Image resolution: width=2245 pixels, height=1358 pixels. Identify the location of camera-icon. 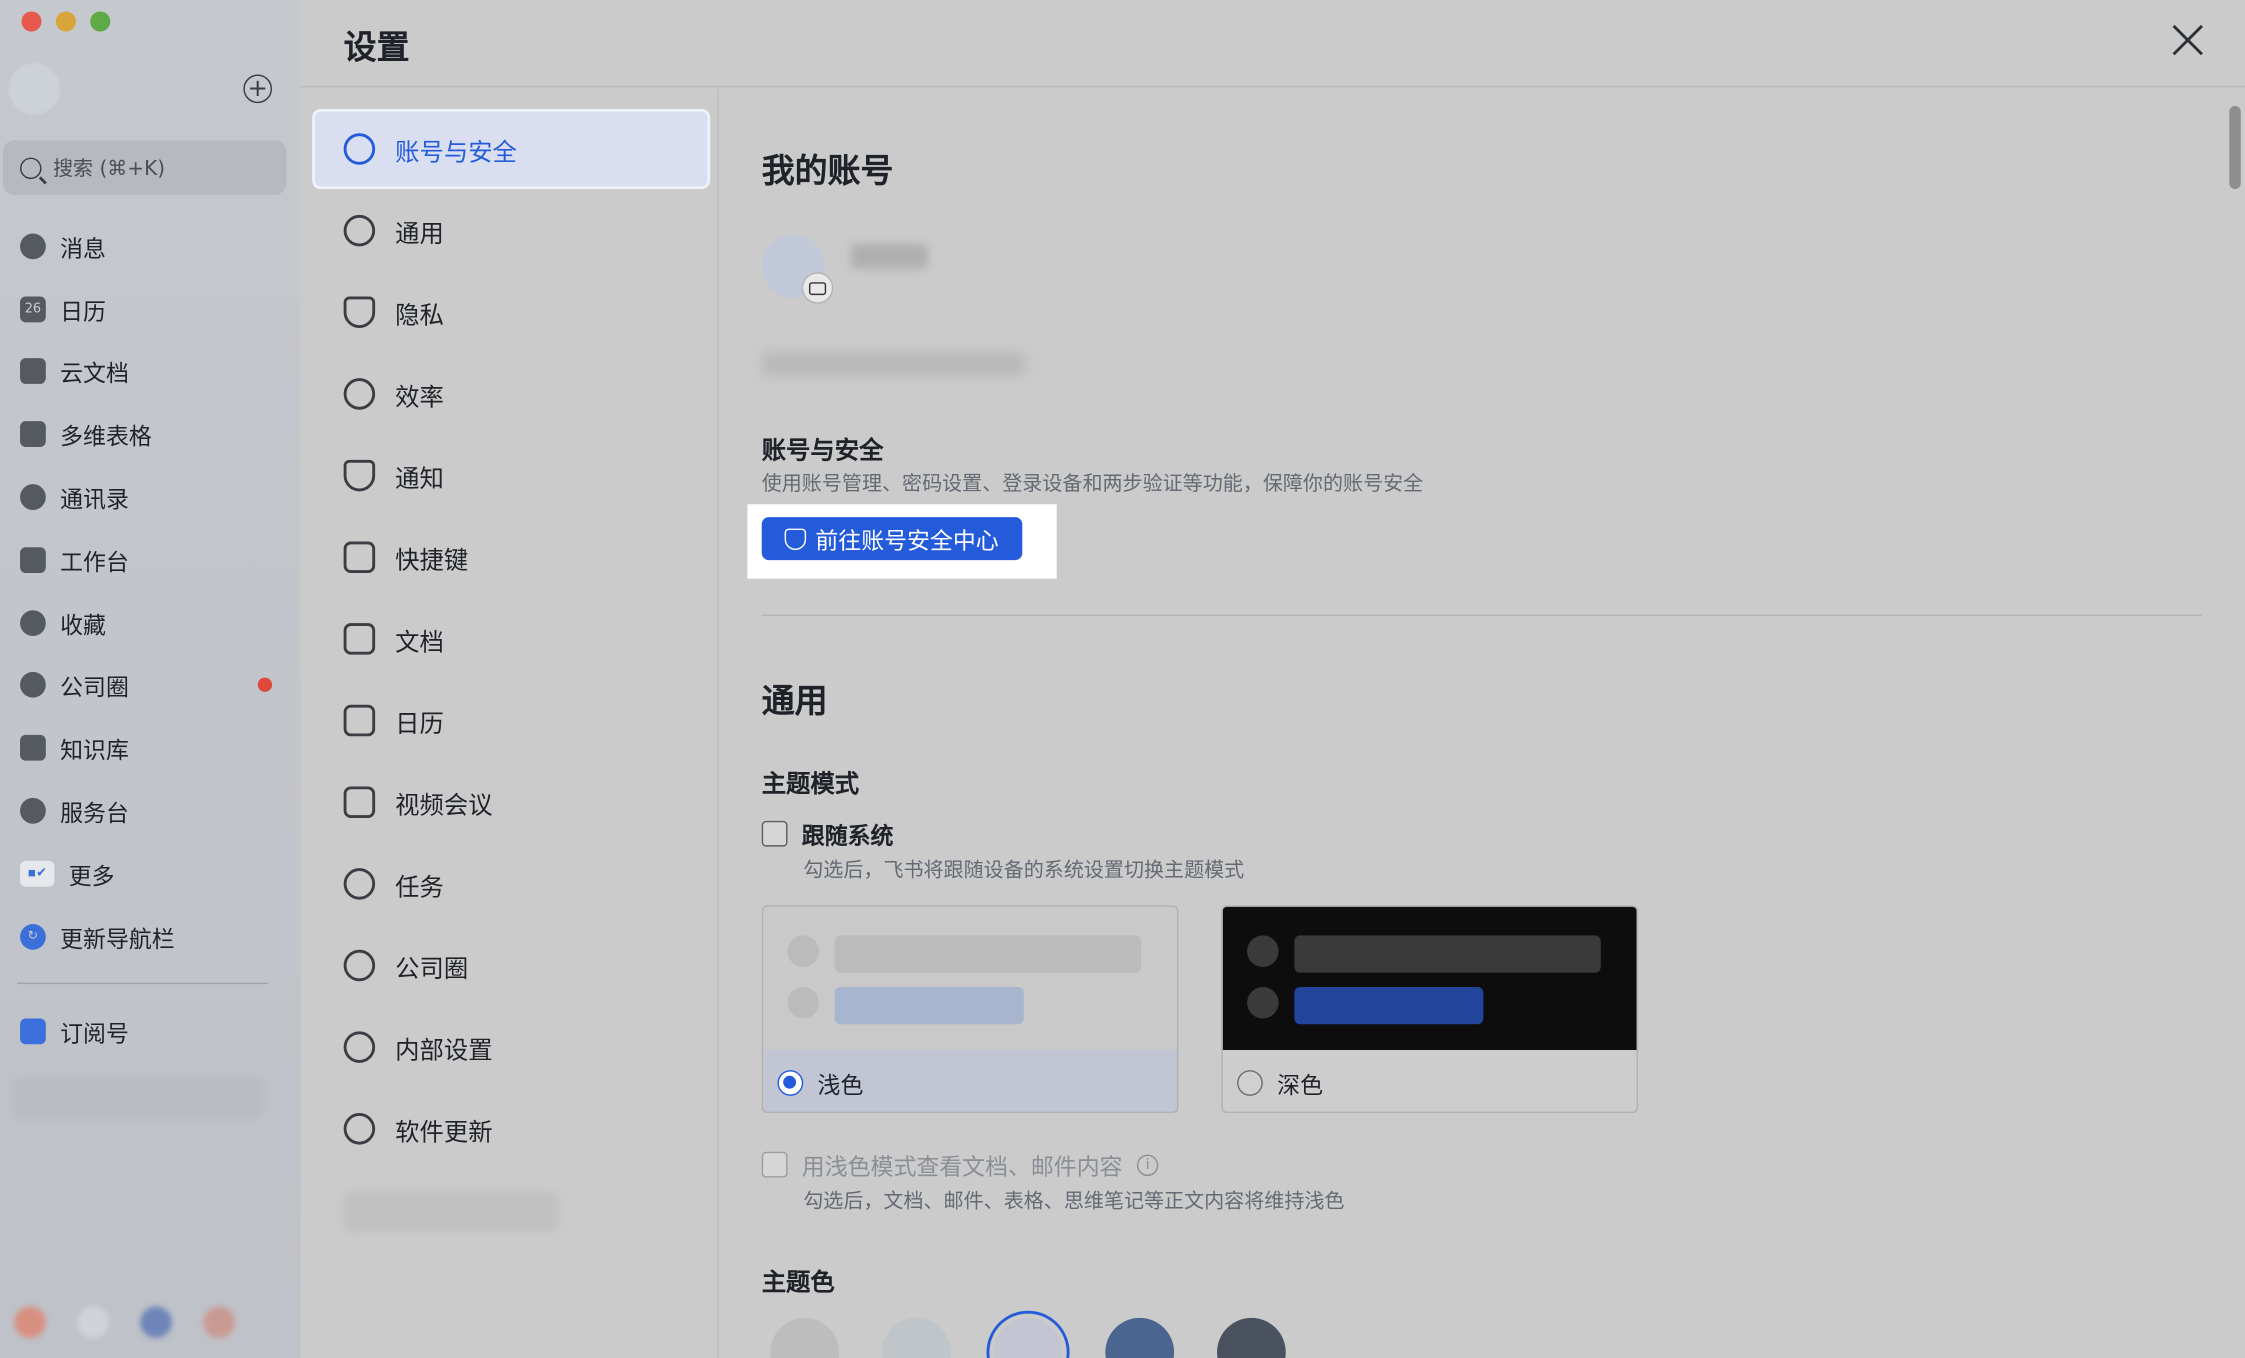
(817, 288).